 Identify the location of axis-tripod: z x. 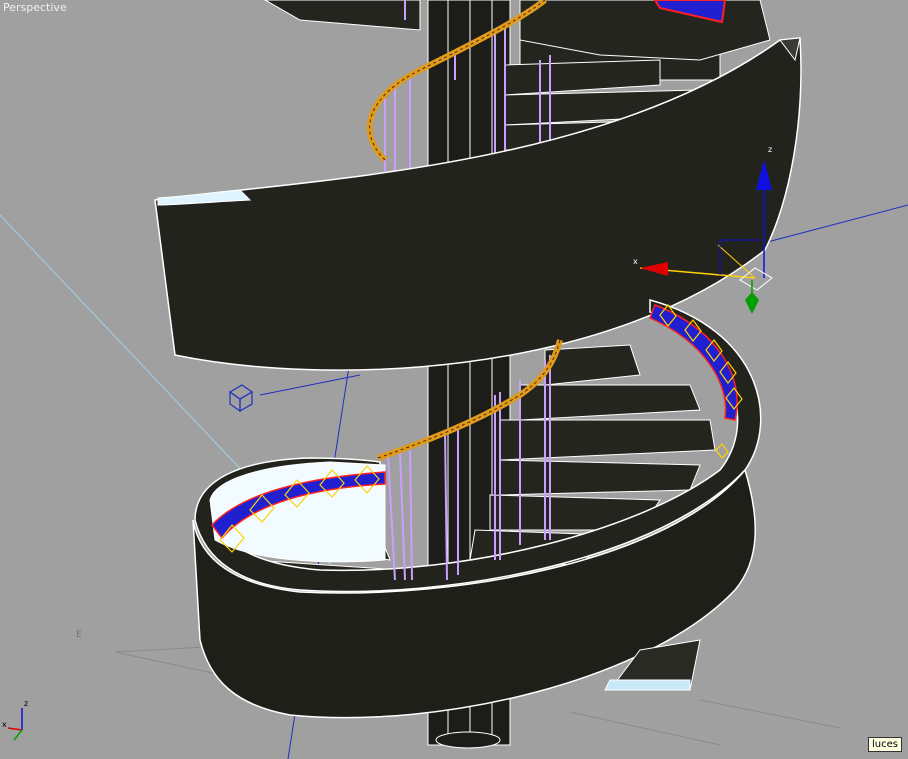
(15, 720).